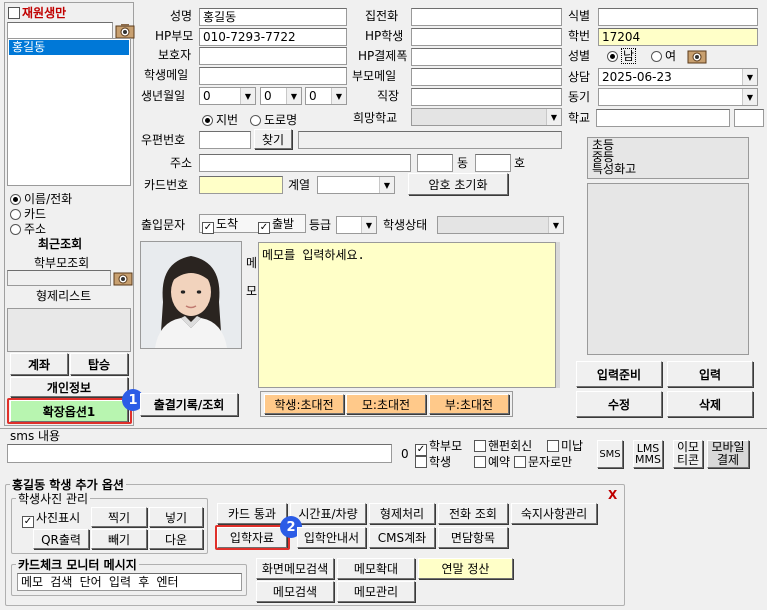  What do you see at coordinates (69, 47) in the screenshot?
I see `list-item: 홍길동` at bounding box center [69, 47].